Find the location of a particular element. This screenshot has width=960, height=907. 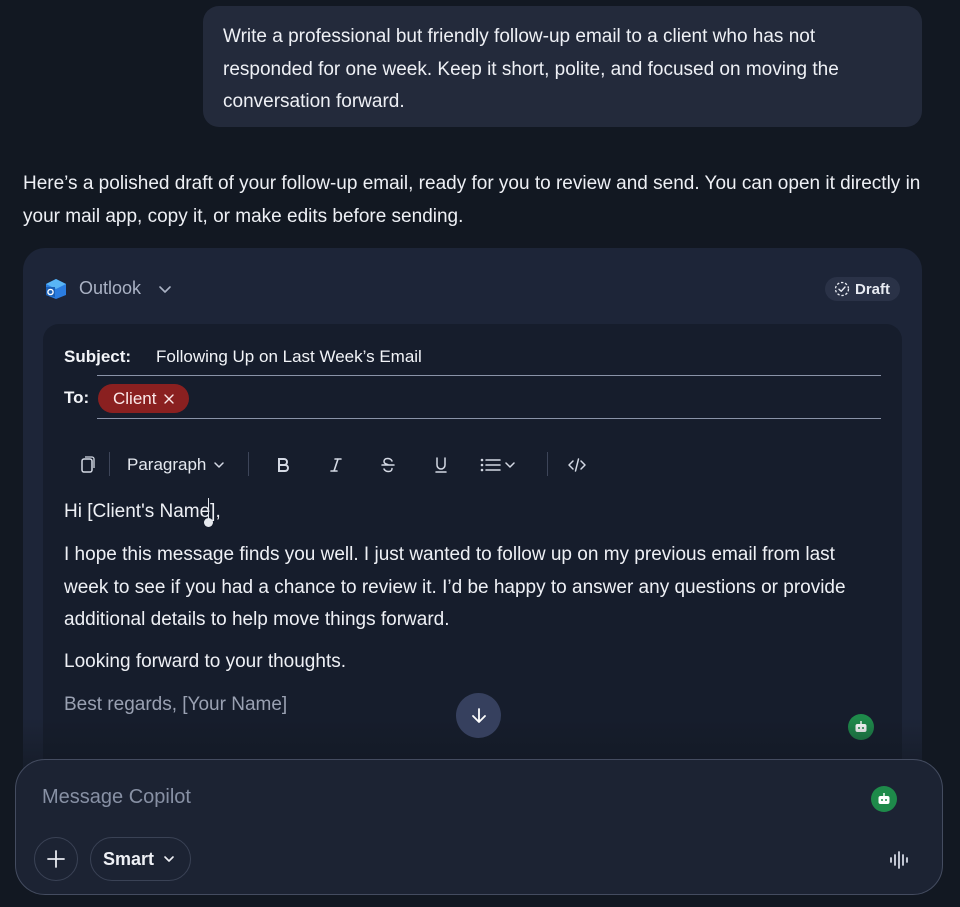

copy-icon is located at coordinates (88, 464).